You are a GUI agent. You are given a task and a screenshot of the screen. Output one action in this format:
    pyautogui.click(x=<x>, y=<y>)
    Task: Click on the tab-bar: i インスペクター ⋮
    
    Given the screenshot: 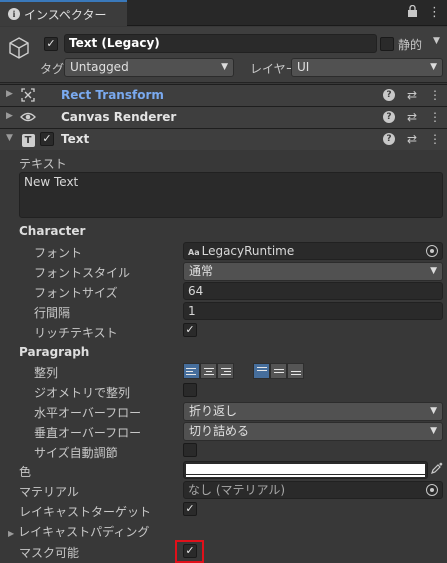 What is the action you would take?
    pyautogui.click(x=223, y=13)
    